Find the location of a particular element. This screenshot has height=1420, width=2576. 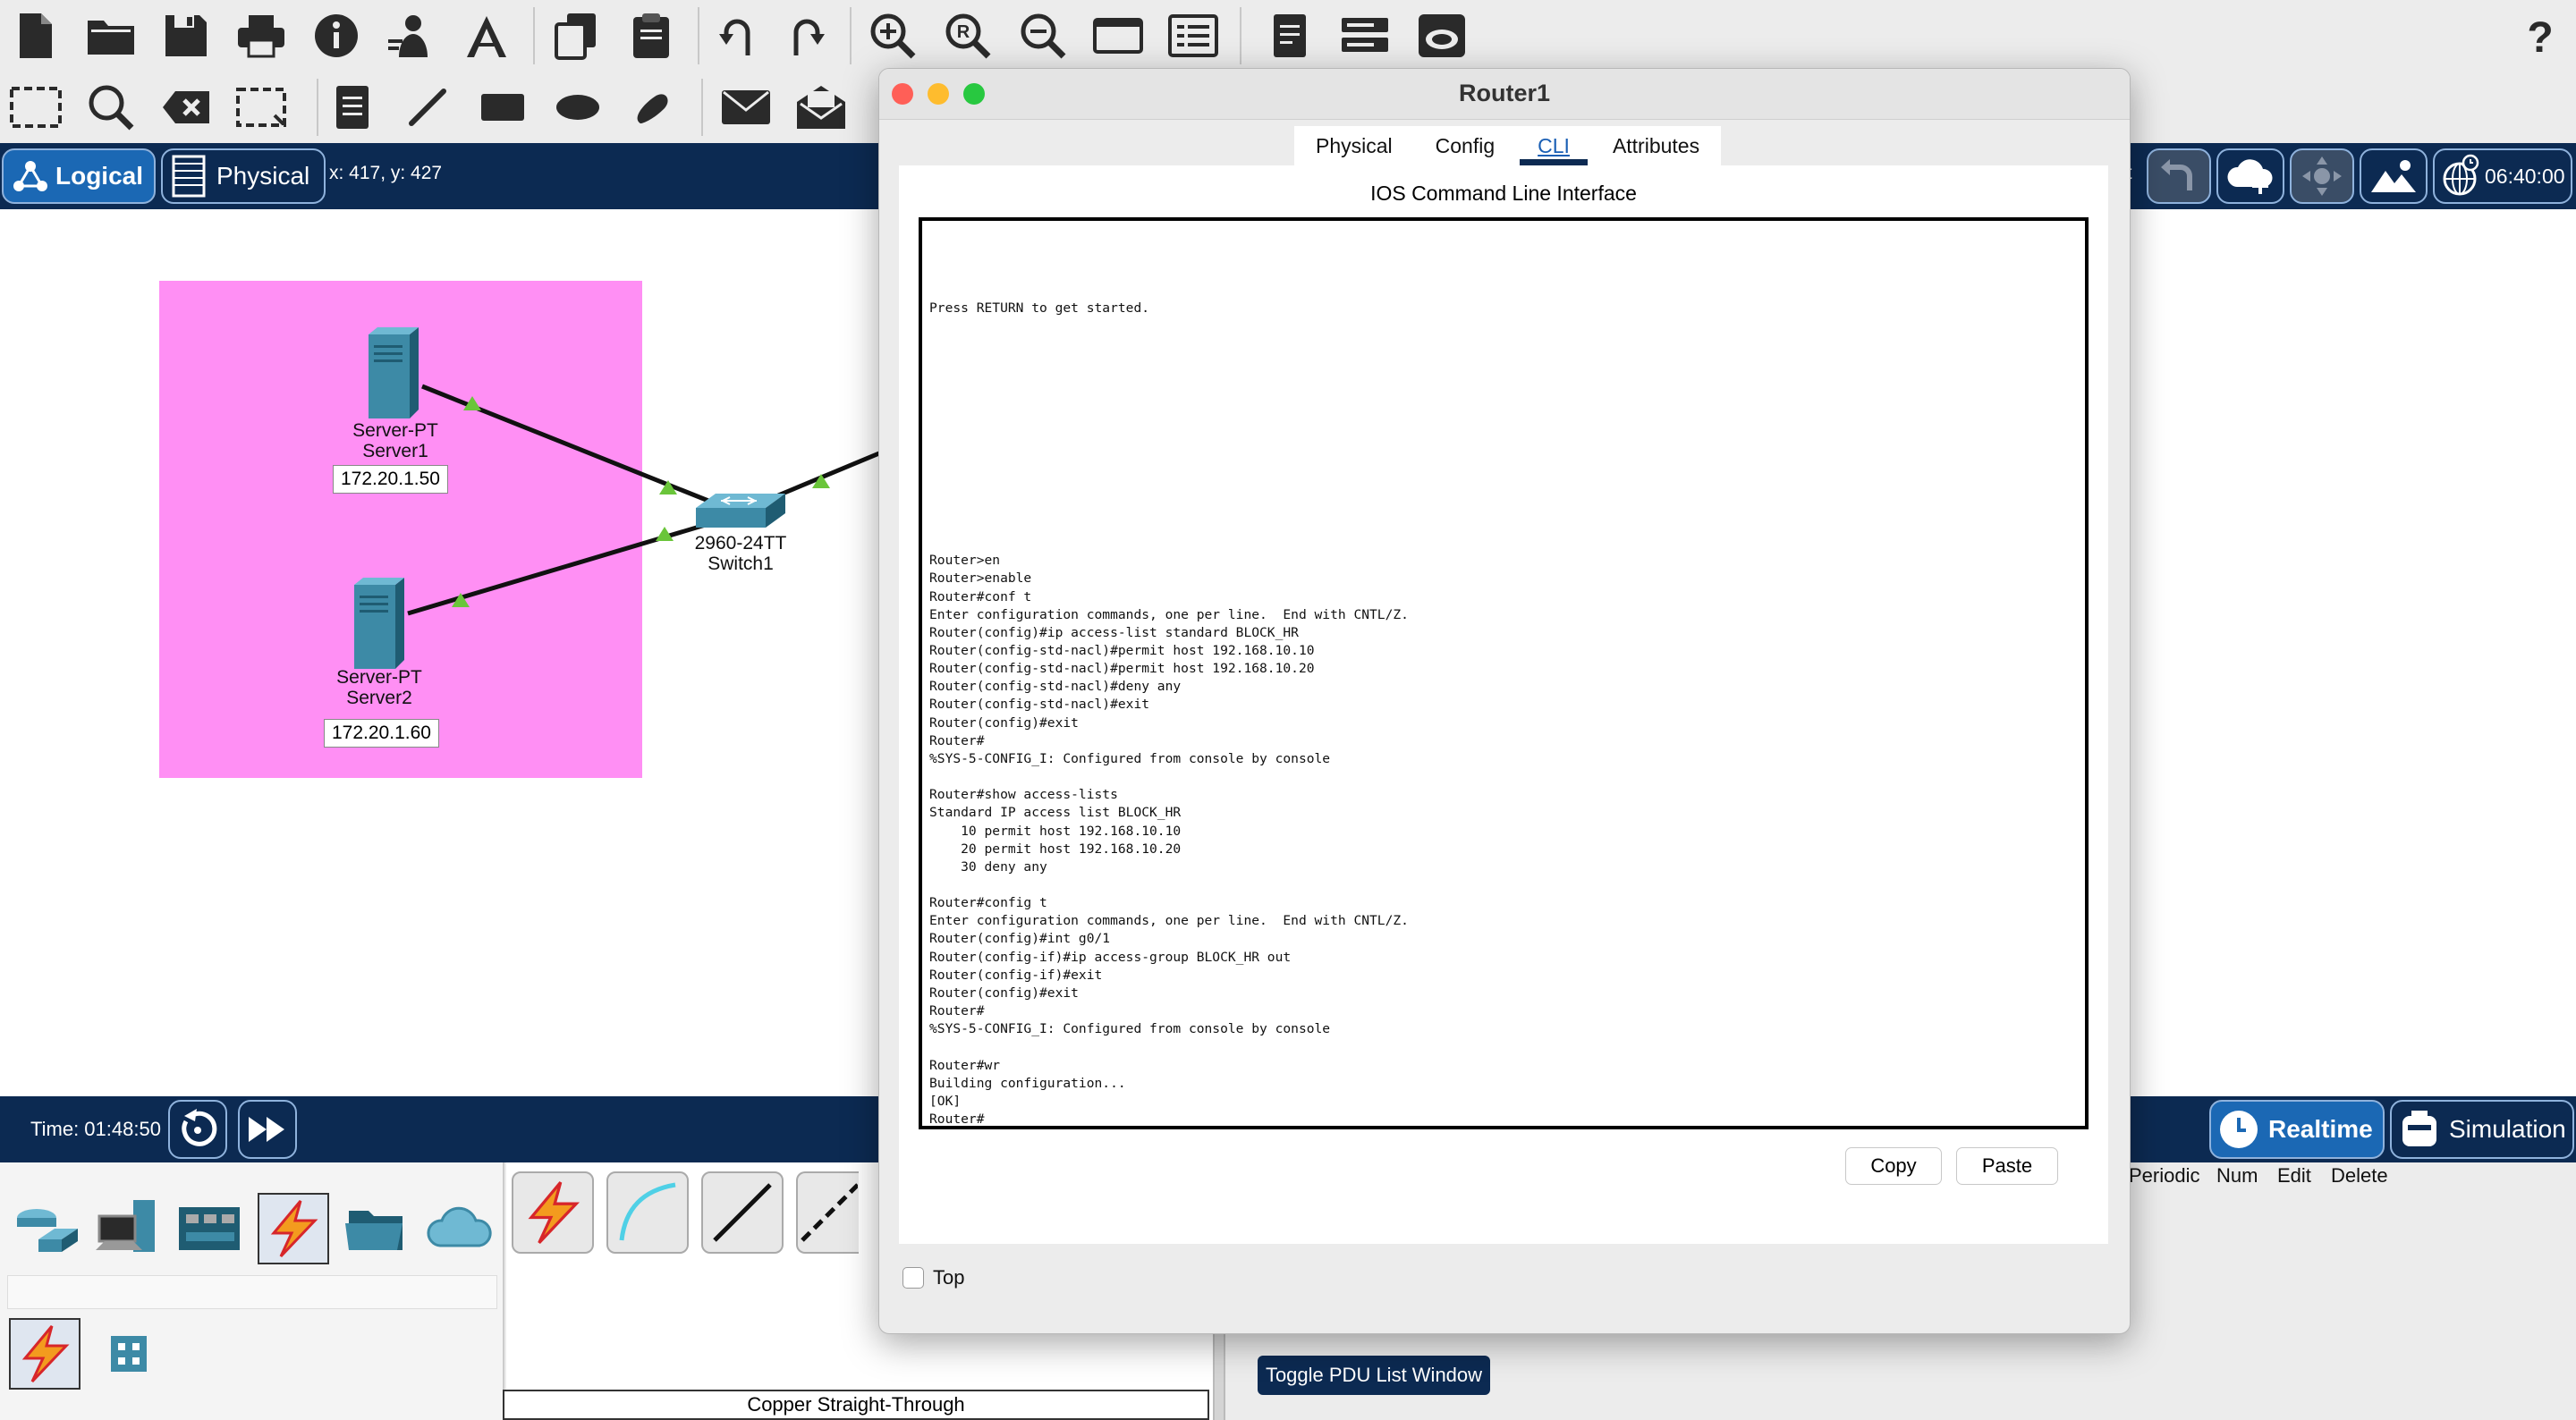

auto-connection-button is located at coordinates (553, 1212).